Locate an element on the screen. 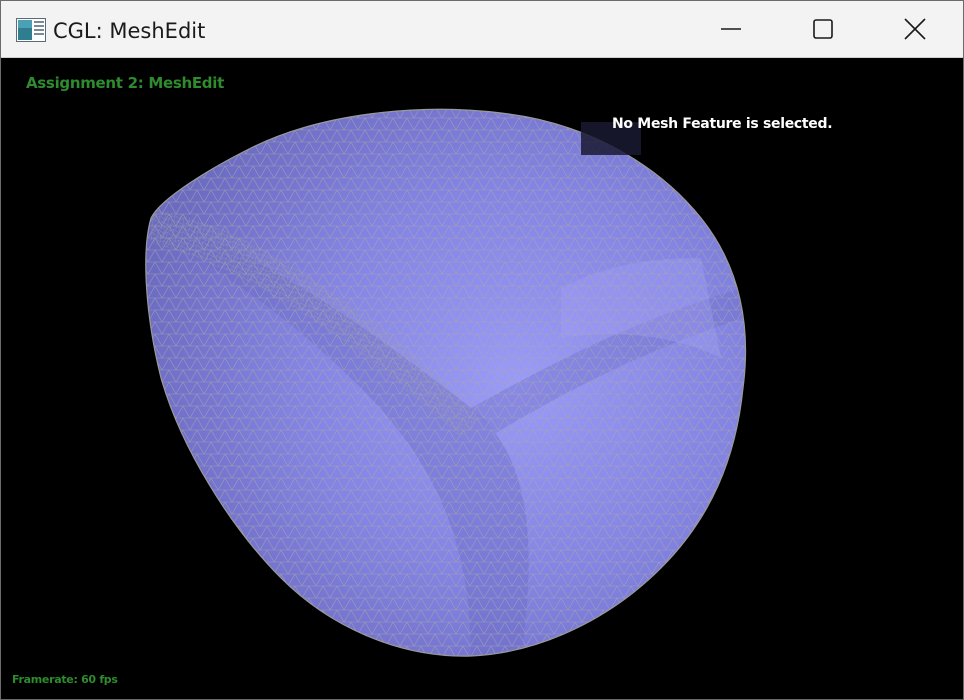 This screenshot has height=700, width=964. maximize-button is located at coordinates (823, 29).